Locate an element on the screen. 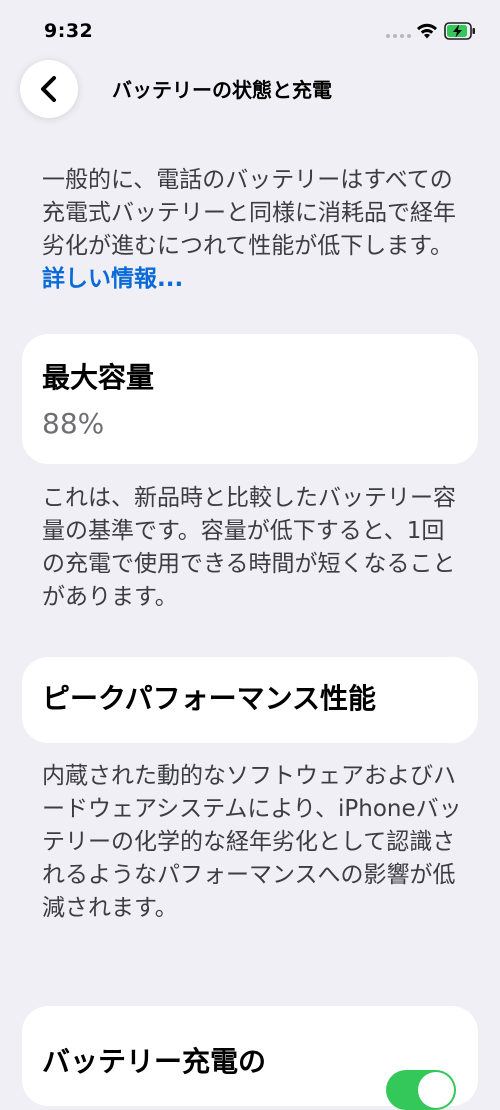 This screenshot has height=1110, width=500. wifi-icon is located at coordinates (427, 31).